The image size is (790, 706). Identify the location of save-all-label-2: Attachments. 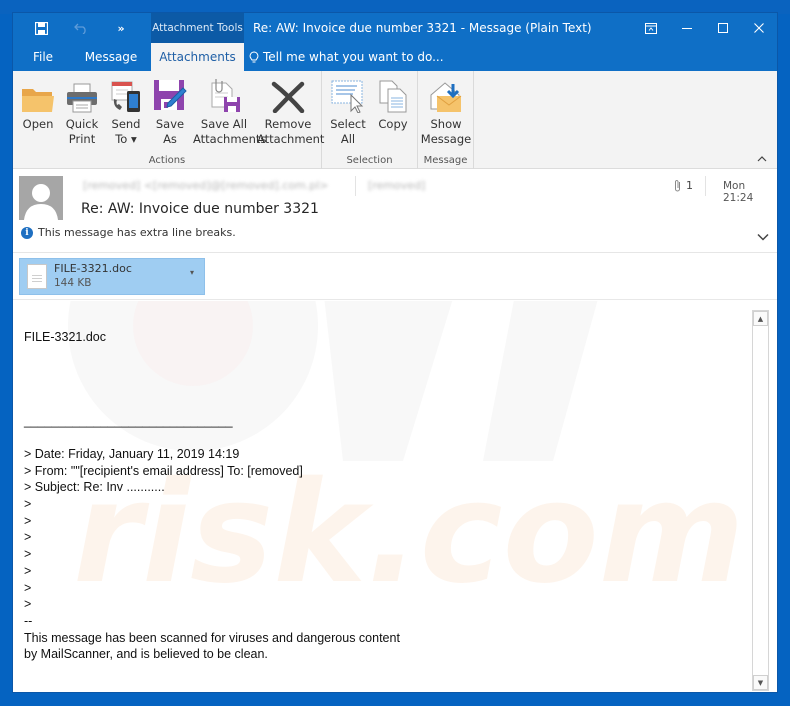
(230, 139).